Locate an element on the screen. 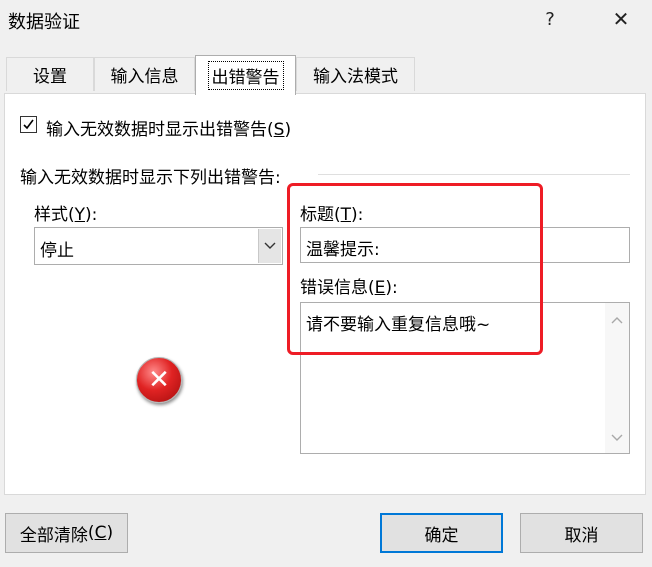  scroll-up-icon is located at coordinates (617, 320).